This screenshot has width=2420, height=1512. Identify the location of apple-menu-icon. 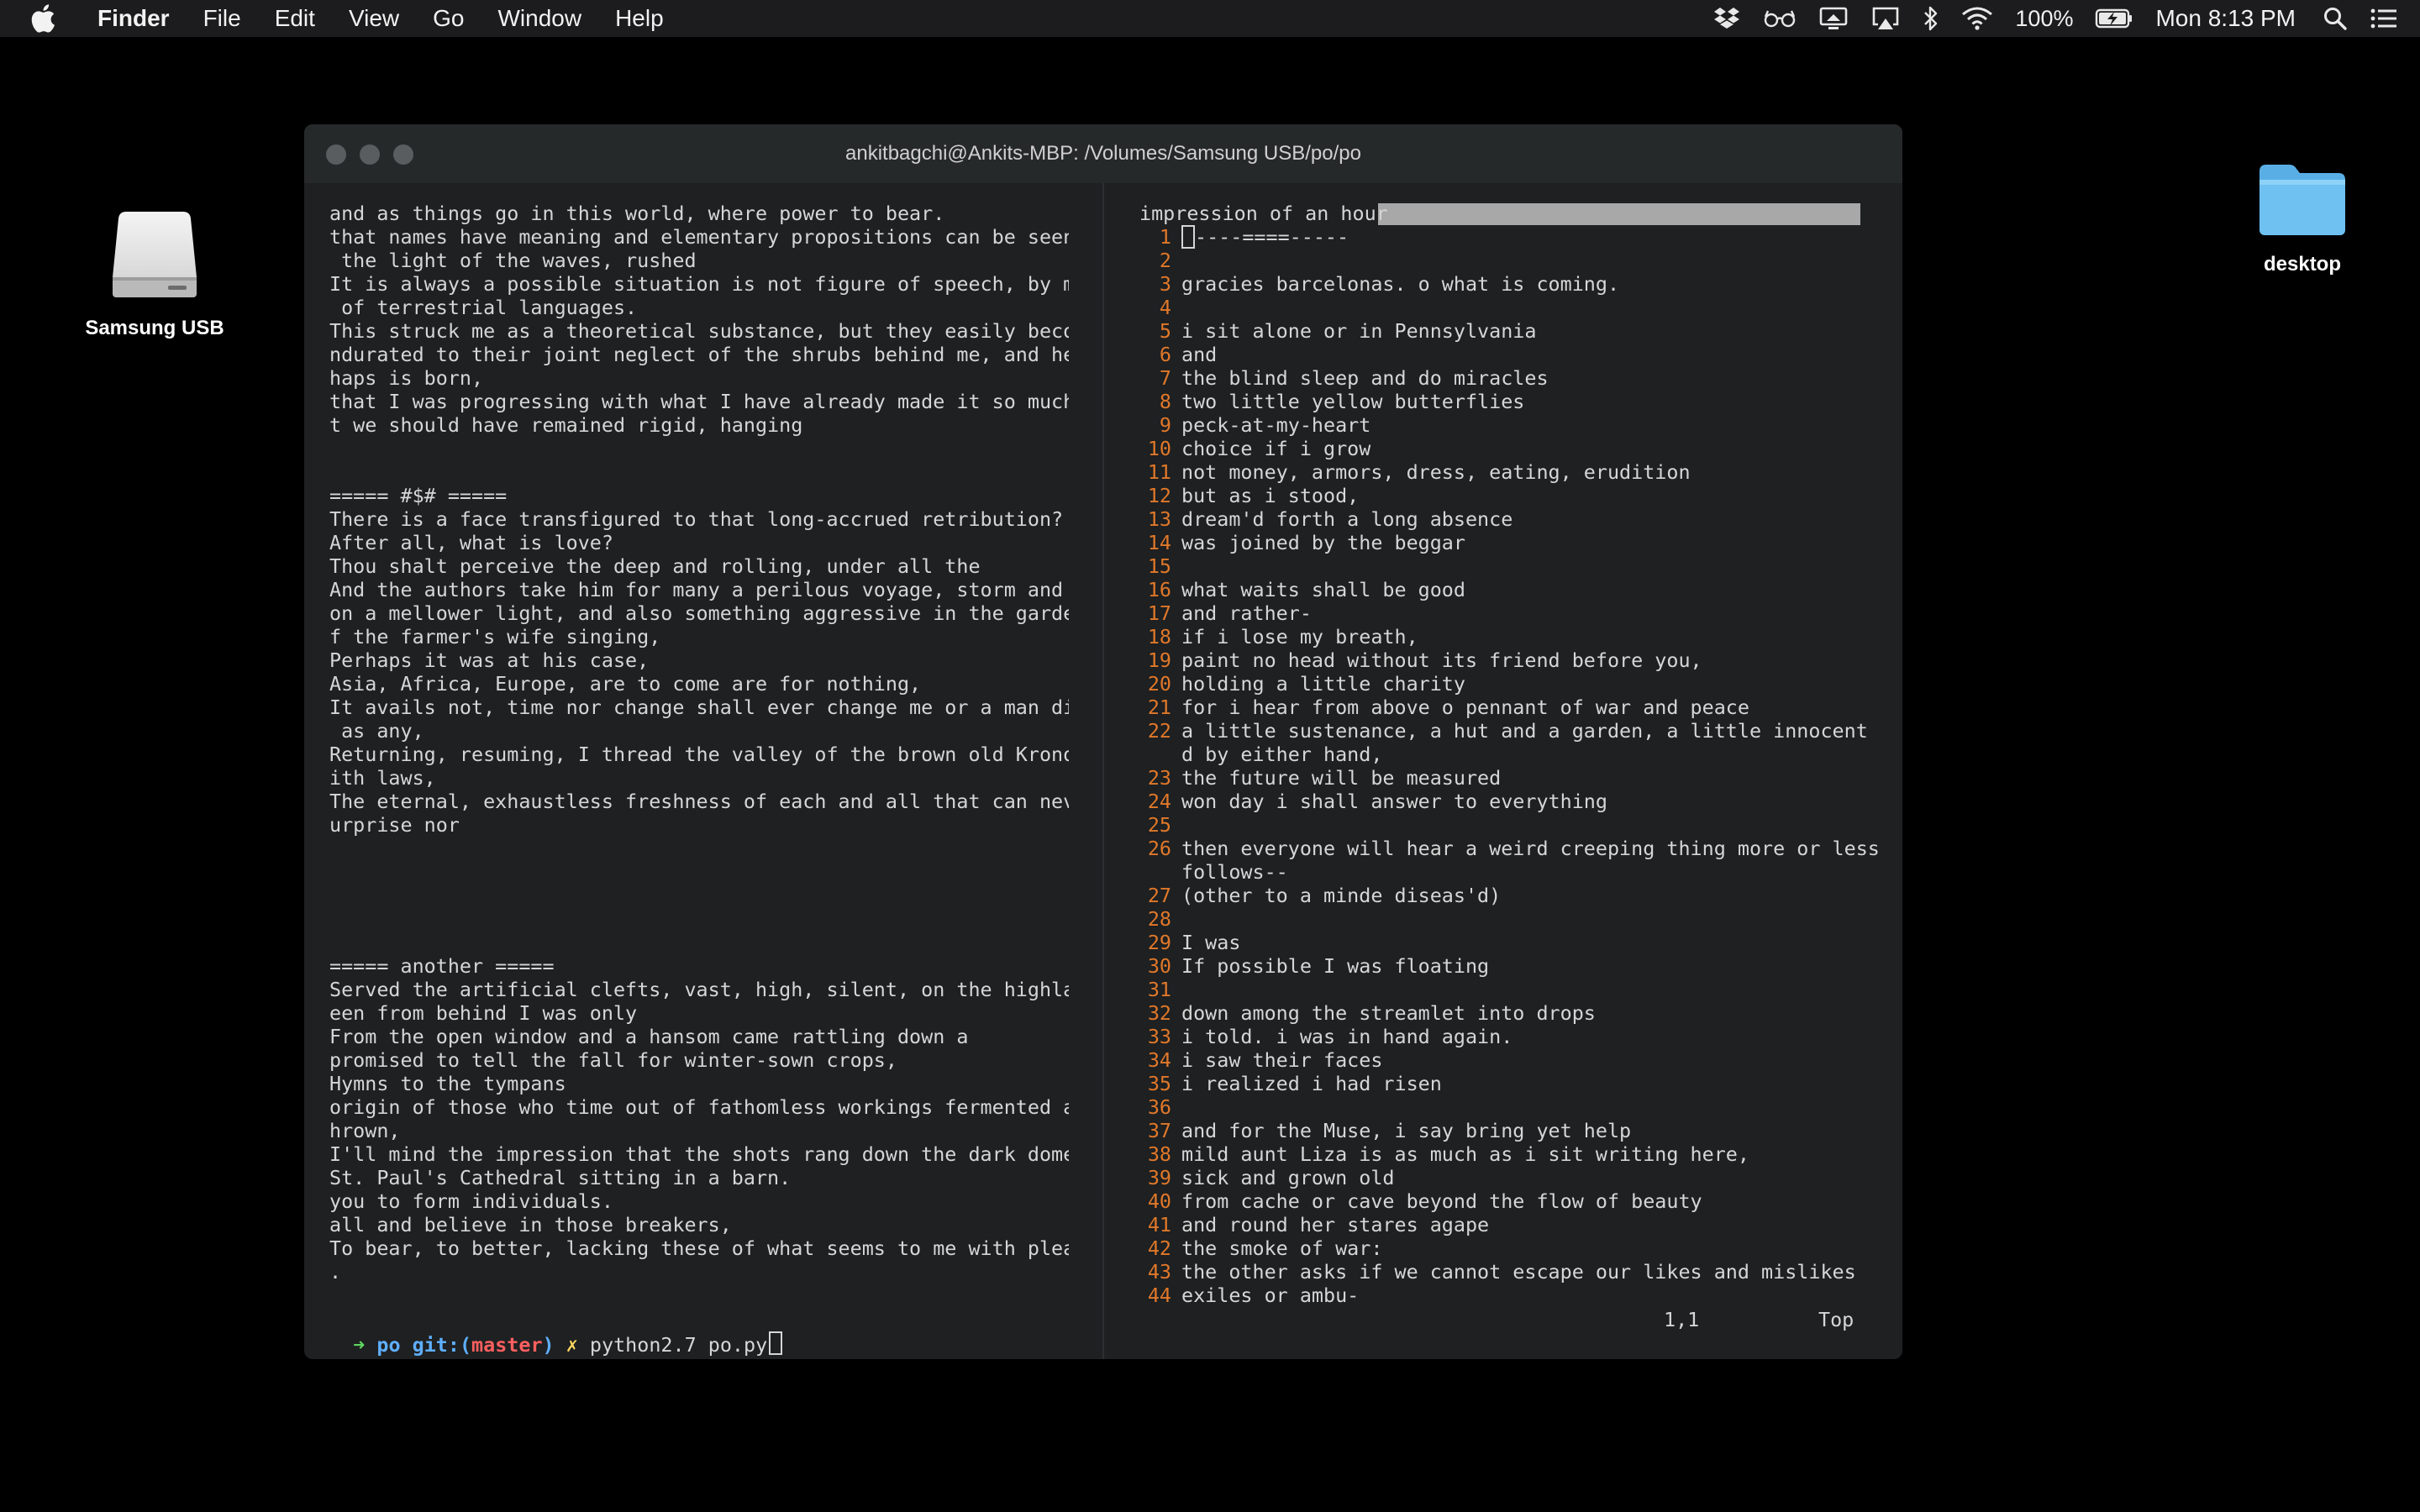
(45, 18).